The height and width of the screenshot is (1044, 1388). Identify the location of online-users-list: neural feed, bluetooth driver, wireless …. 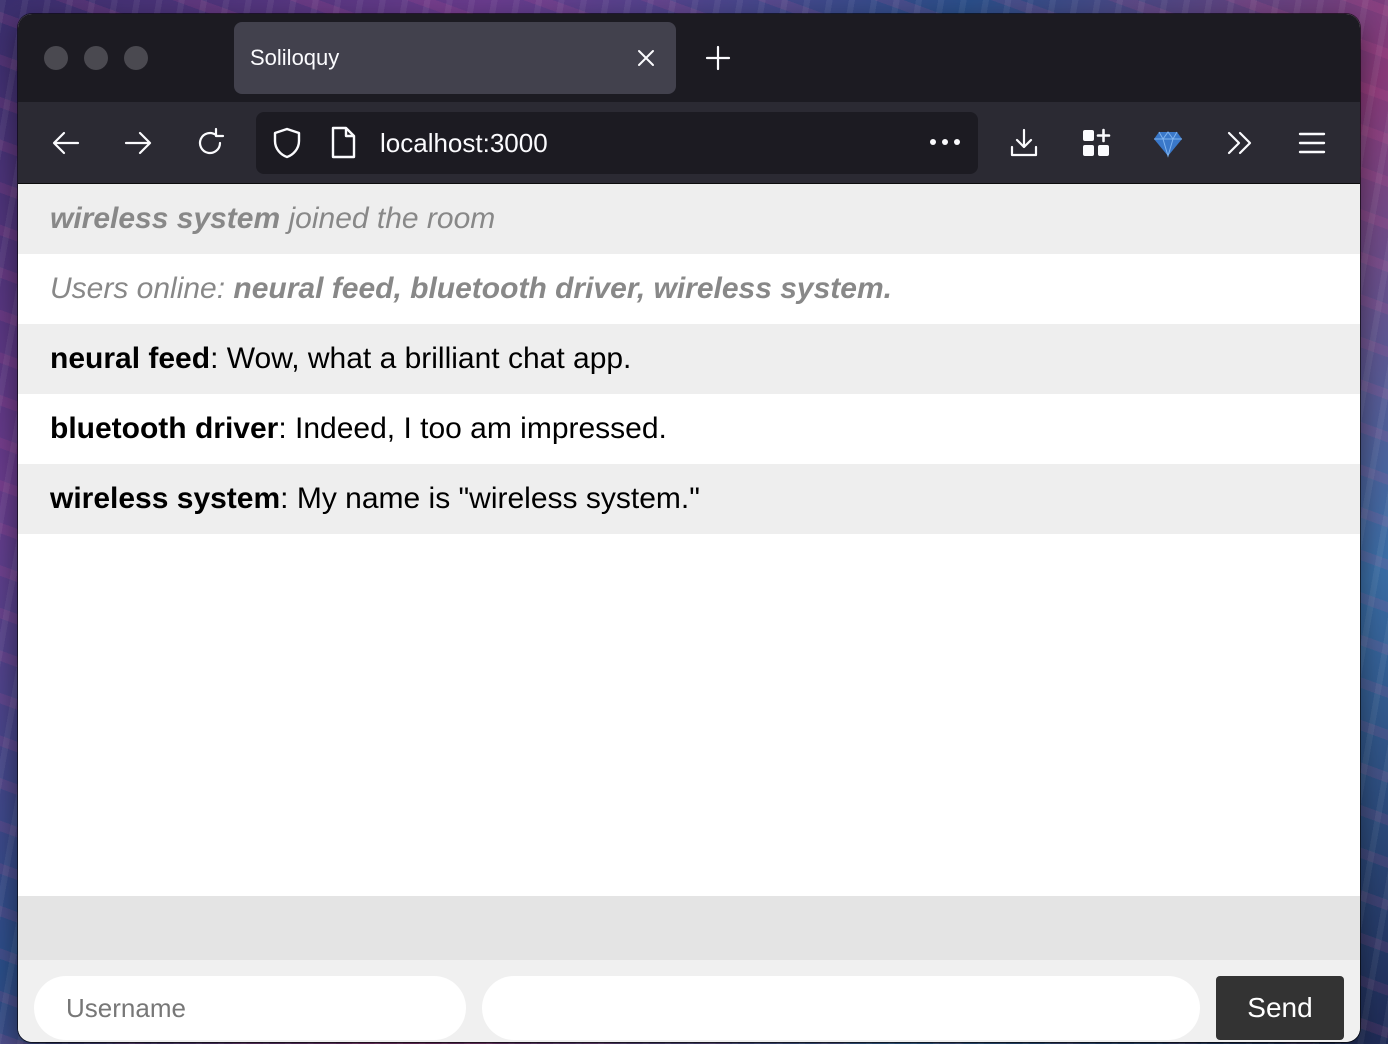
(562, 288).